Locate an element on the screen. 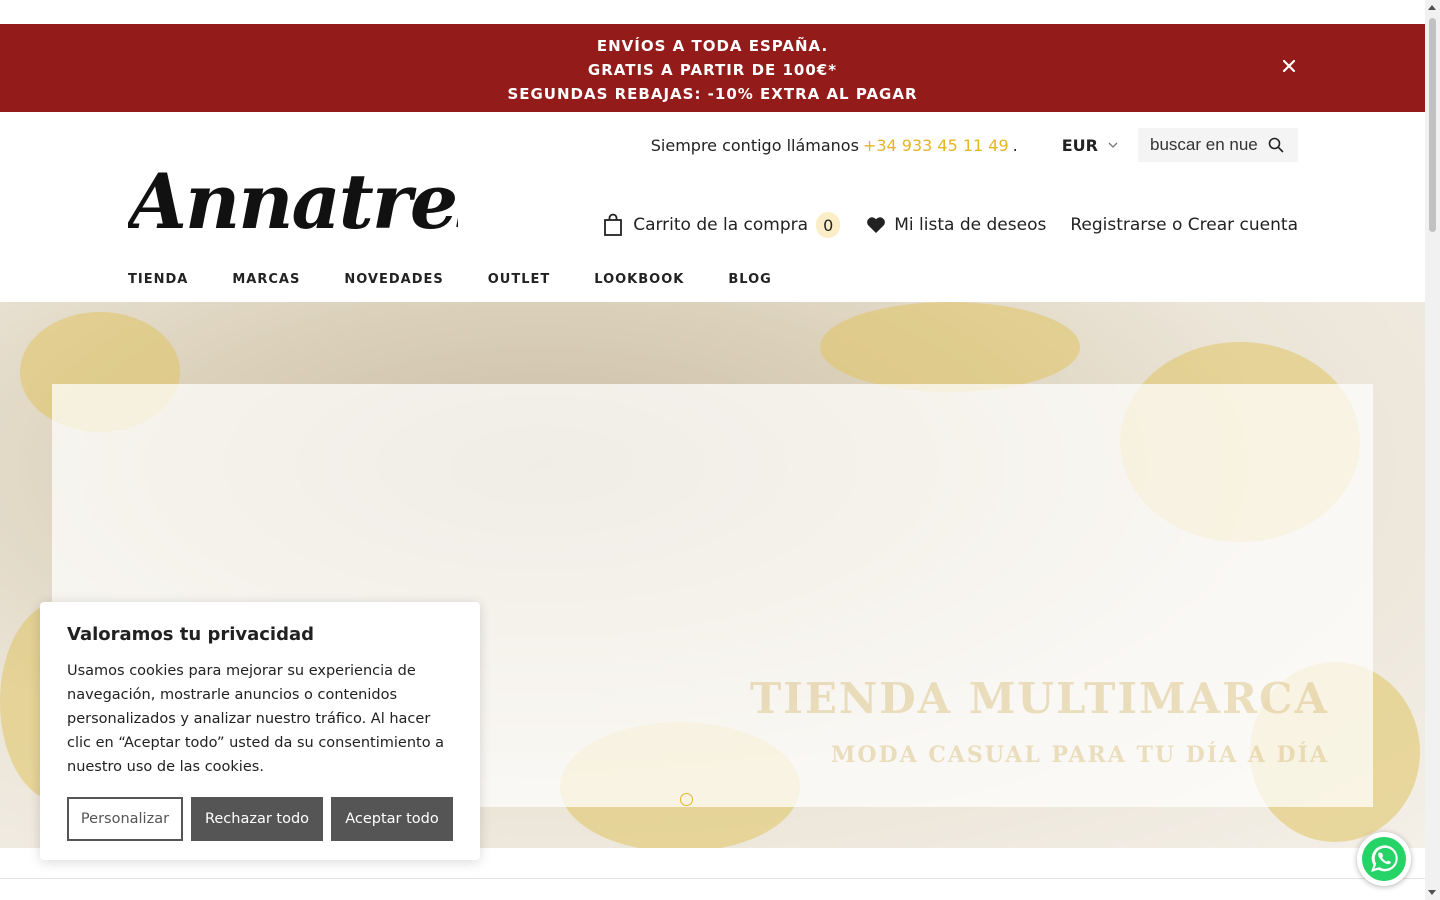 This screenshot has width=1440, height=900. svg-text: Annatres is located at coordinates (293, 201).